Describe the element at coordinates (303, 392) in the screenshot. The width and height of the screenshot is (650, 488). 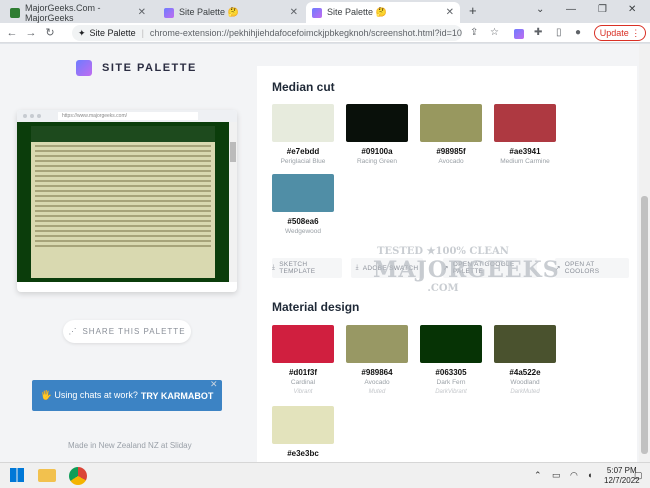
I see `swatch-variant: Vibrant` at that location.